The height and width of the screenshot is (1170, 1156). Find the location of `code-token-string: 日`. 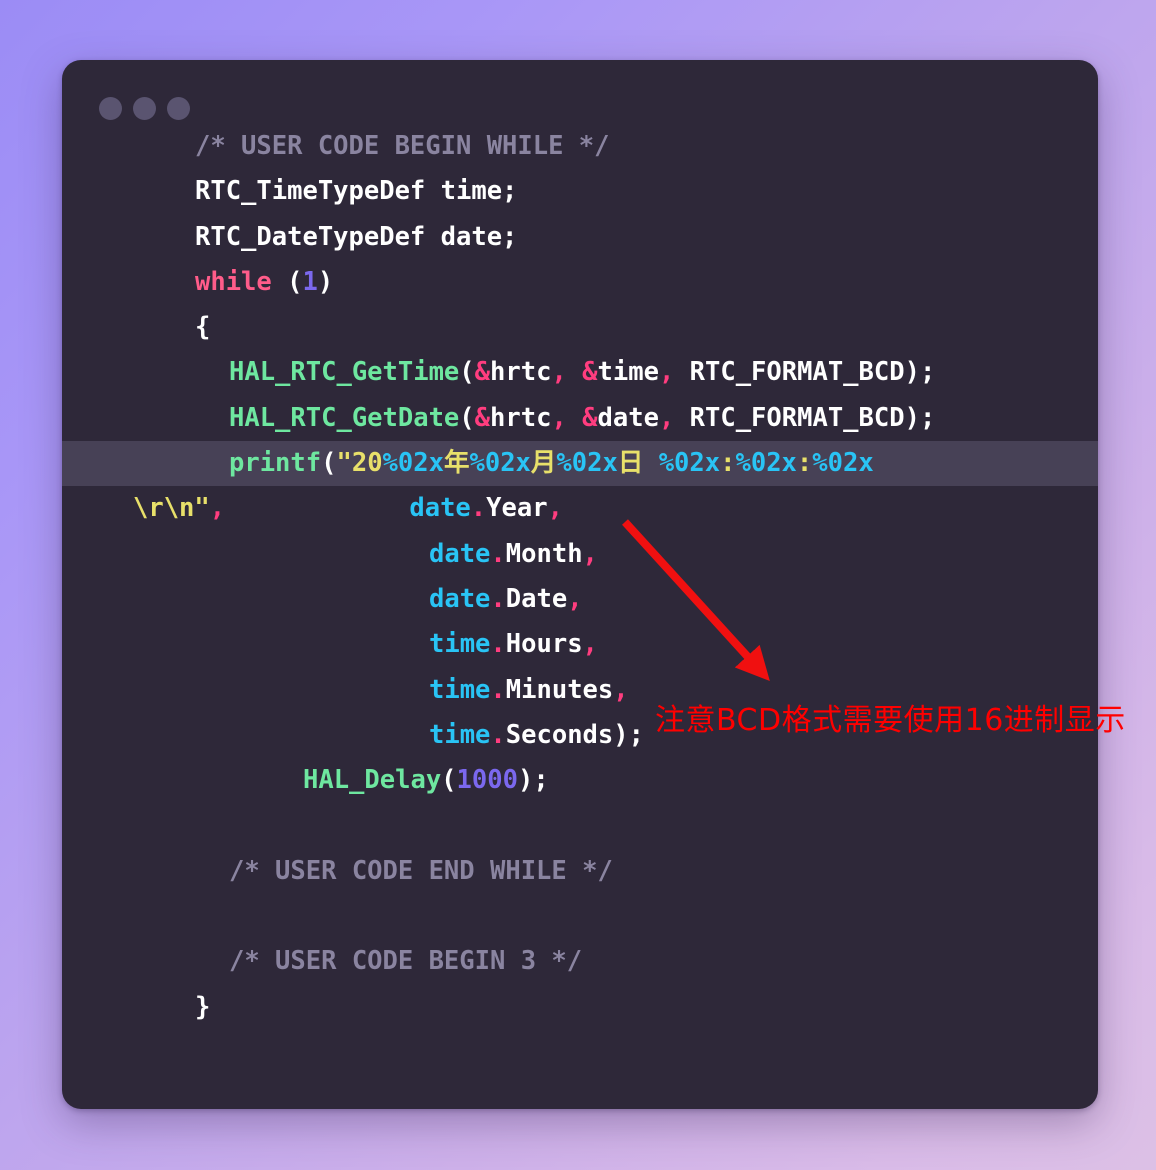

code-token-string: 日 is located at coordinates (638, 463).